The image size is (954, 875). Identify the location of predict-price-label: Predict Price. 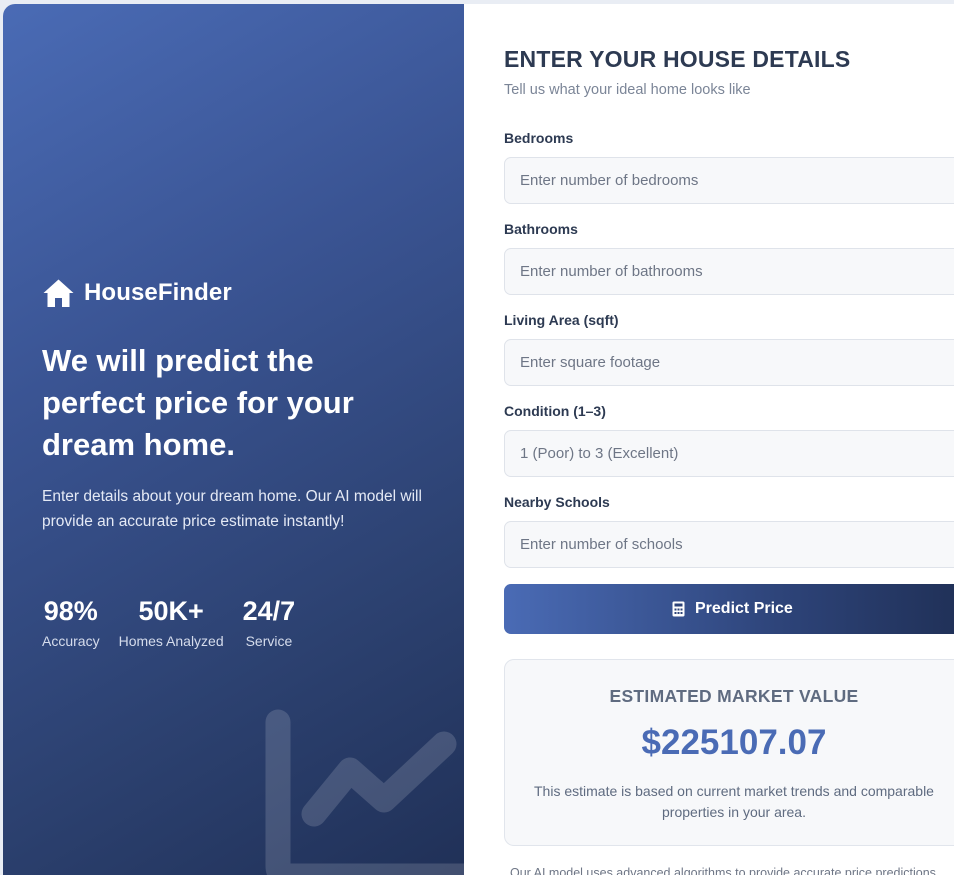
(744, 608).